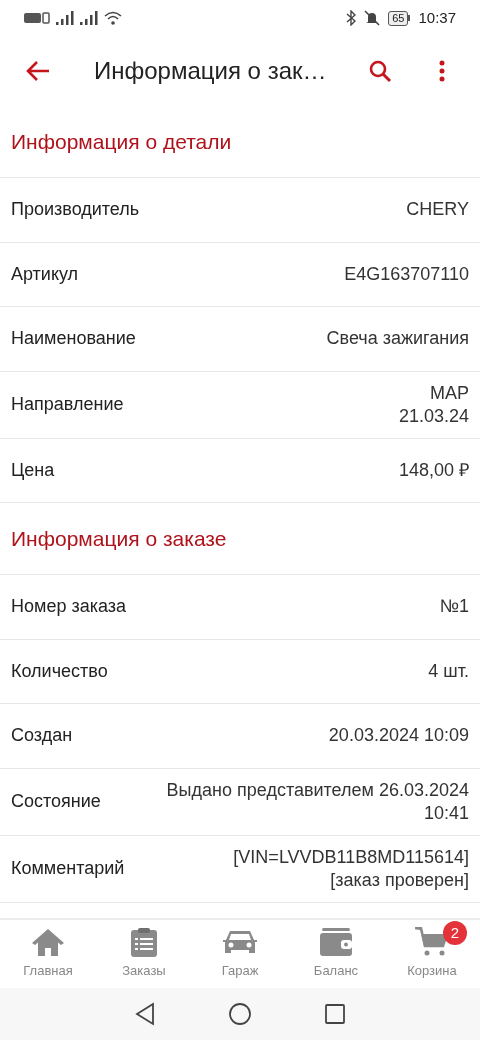 Image resolution: width=480 pixels, height=1040 pixels. Describe the element at coordinates (67, 404) in the screenshot. I see `field-label: Направление` at that location.